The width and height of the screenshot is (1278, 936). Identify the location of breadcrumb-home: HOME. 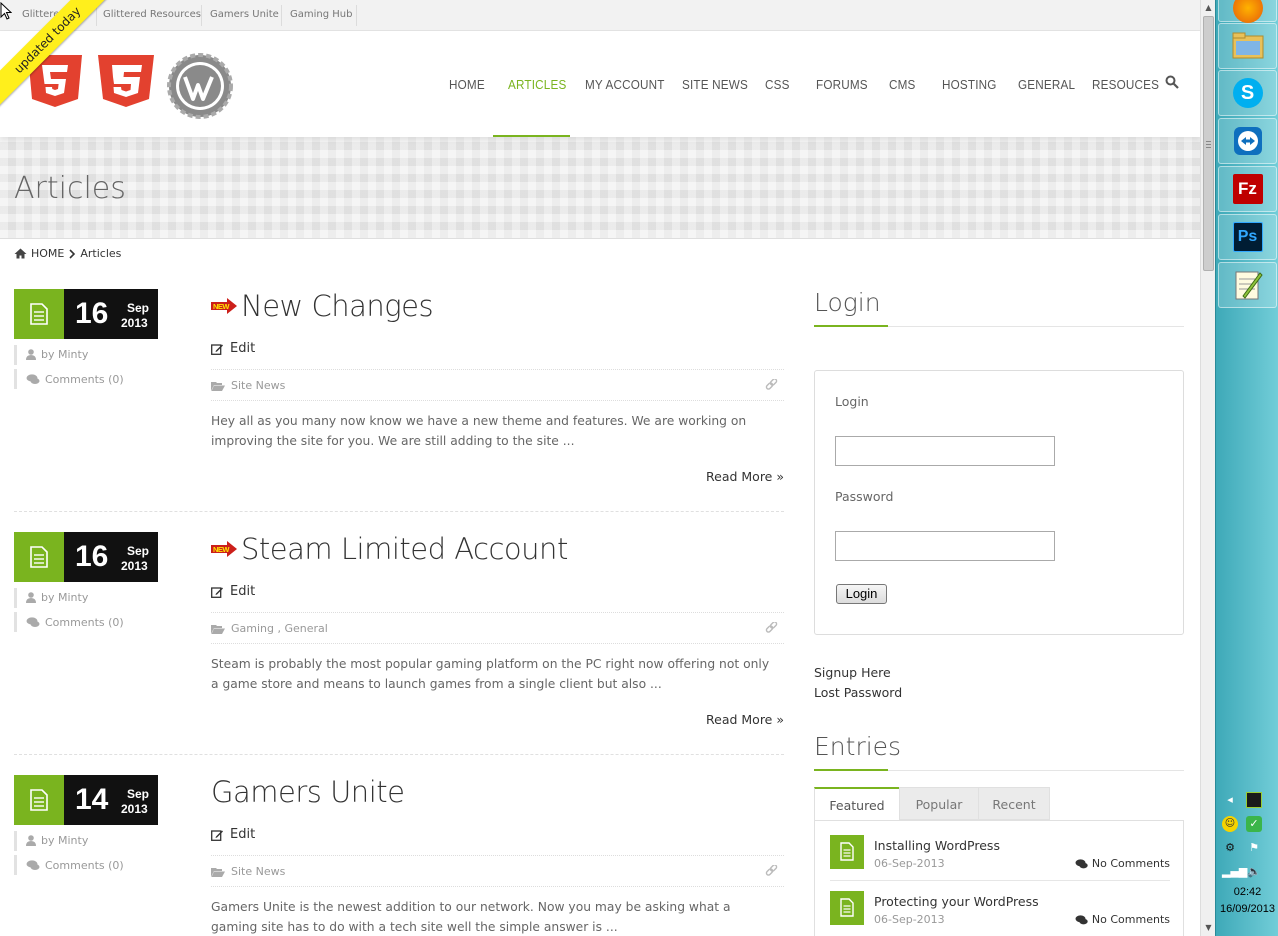
(47, 253).